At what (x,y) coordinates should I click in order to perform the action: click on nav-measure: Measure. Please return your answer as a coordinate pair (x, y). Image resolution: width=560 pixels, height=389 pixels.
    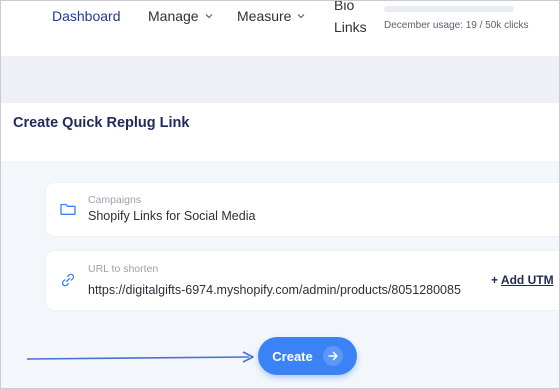
    Looking at the image, I should click on (271, 16).